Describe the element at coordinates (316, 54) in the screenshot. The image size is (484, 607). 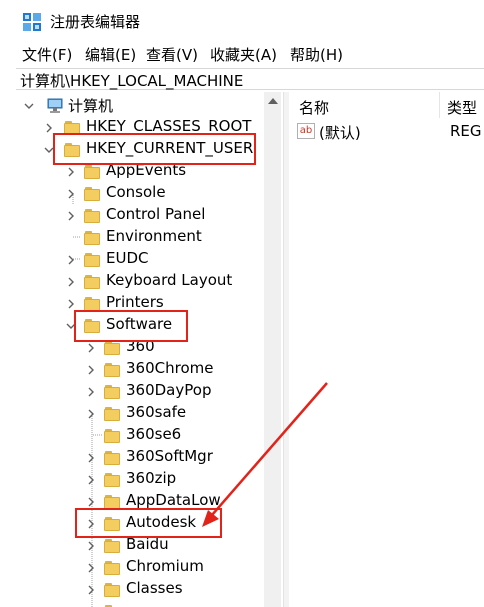
I see `menu-help: 帮助(H)` at that location.